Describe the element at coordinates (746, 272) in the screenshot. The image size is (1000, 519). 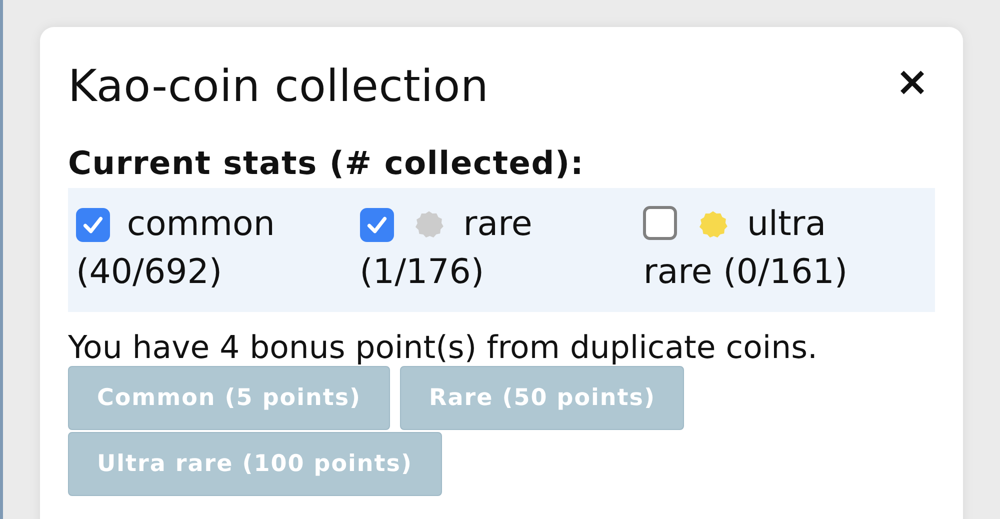
I see `filter-count: rare (0/161)` at that location.